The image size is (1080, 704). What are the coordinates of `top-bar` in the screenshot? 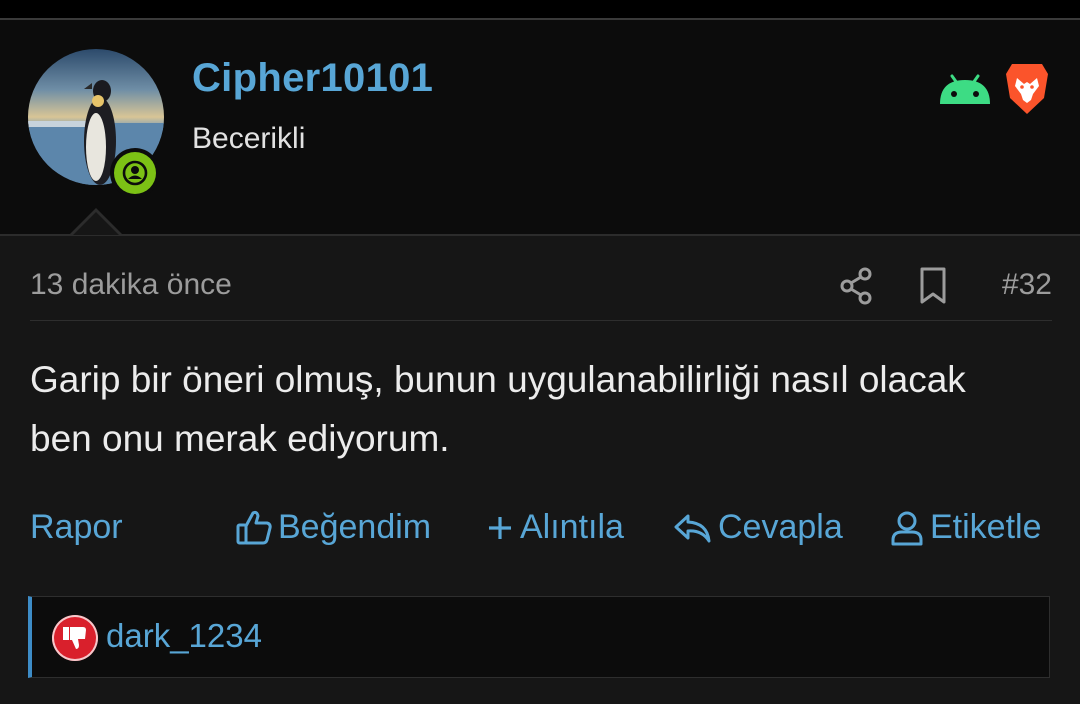 It's located at (540, 9).